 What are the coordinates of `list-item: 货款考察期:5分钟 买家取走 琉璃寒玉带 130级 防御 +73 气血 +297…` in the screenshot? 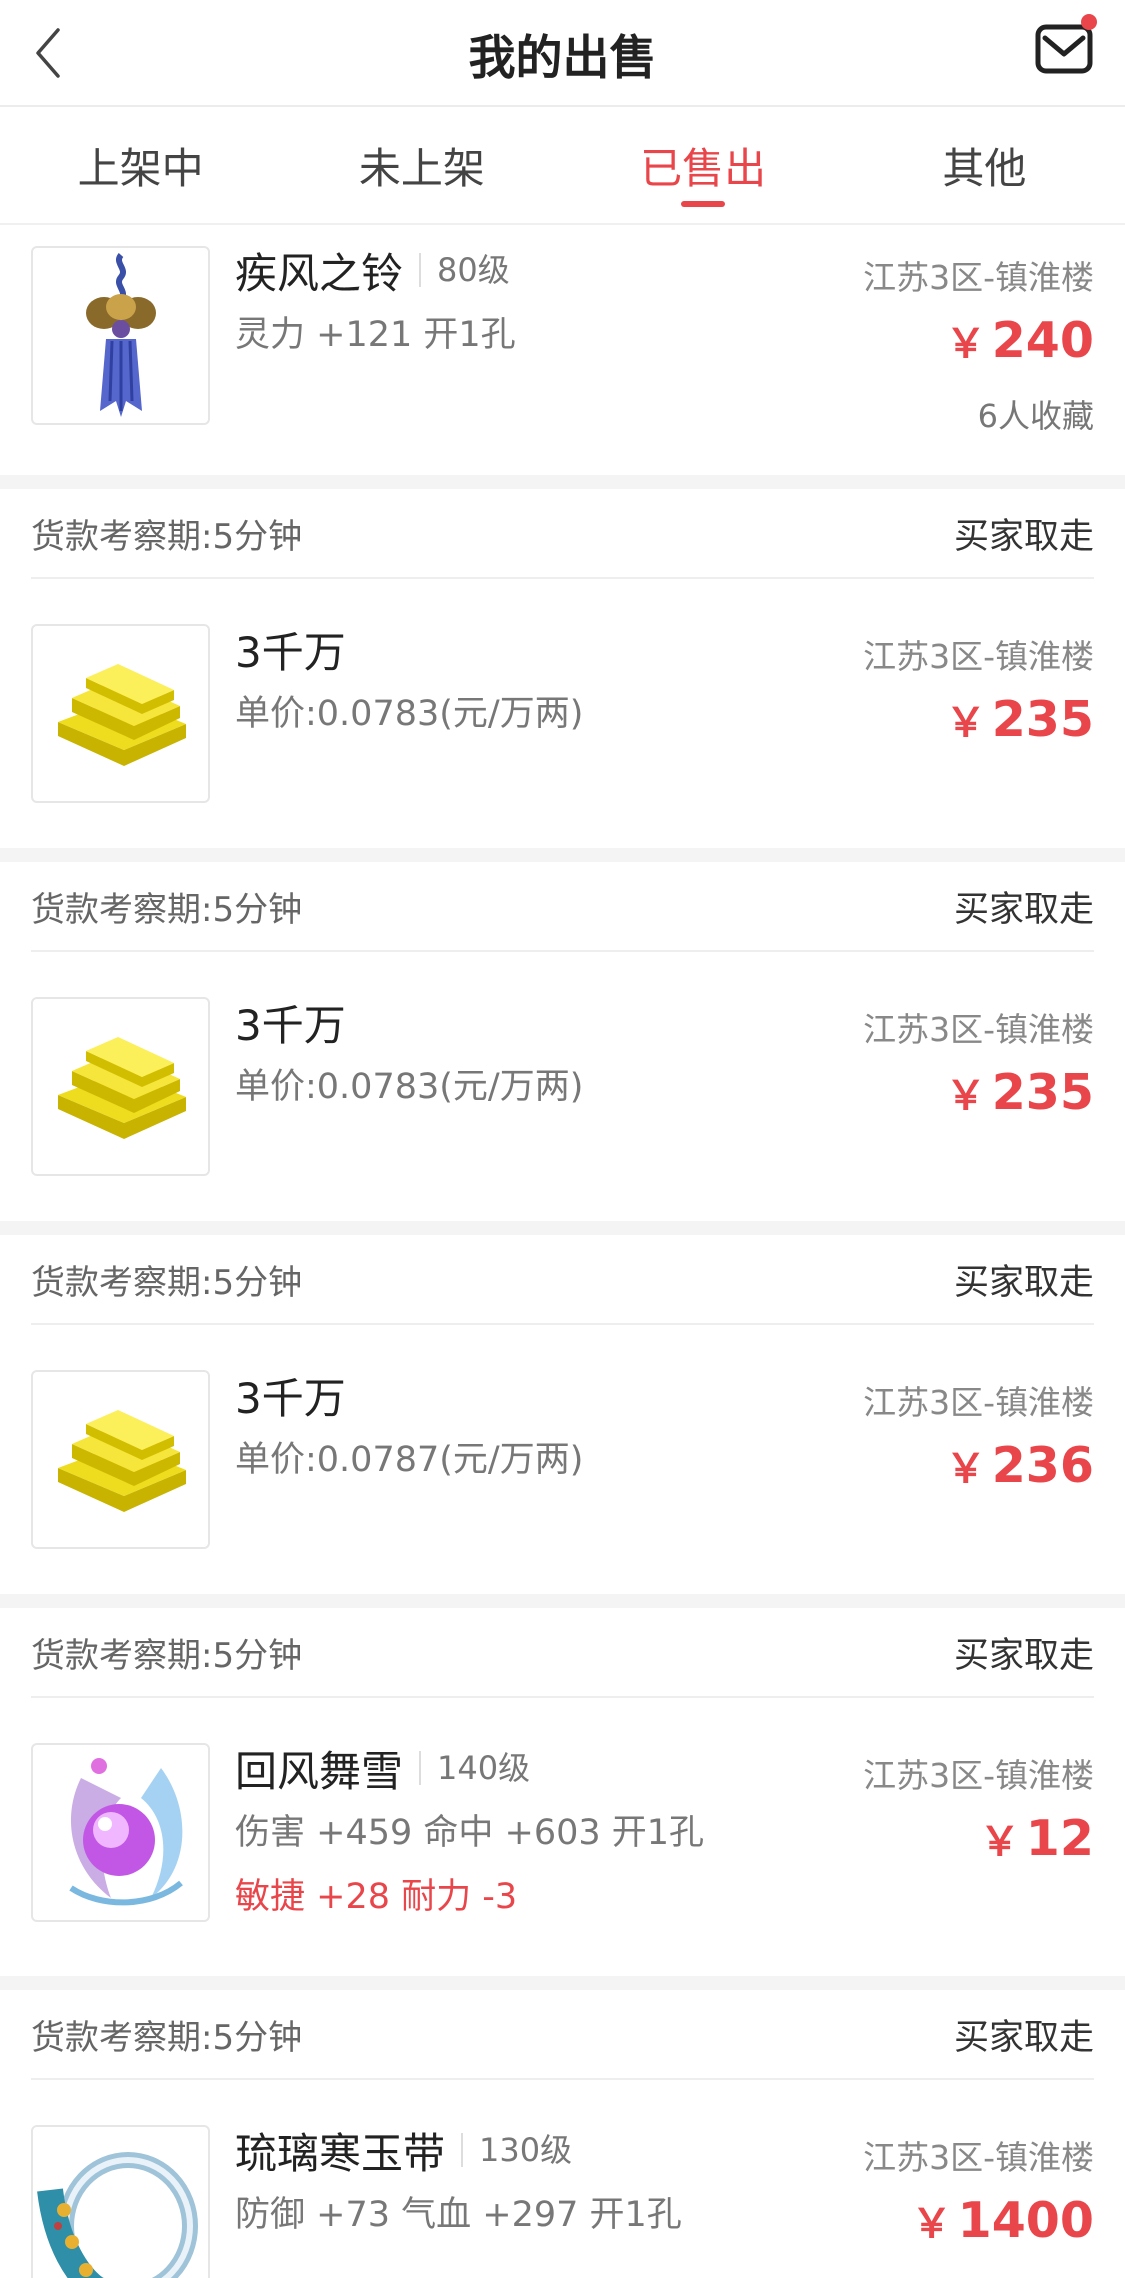 It's located at (562, 2134).